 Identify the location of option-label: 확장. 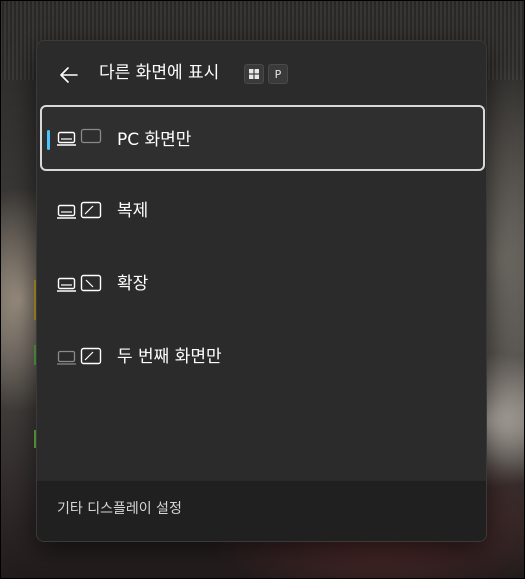
(133, 284).